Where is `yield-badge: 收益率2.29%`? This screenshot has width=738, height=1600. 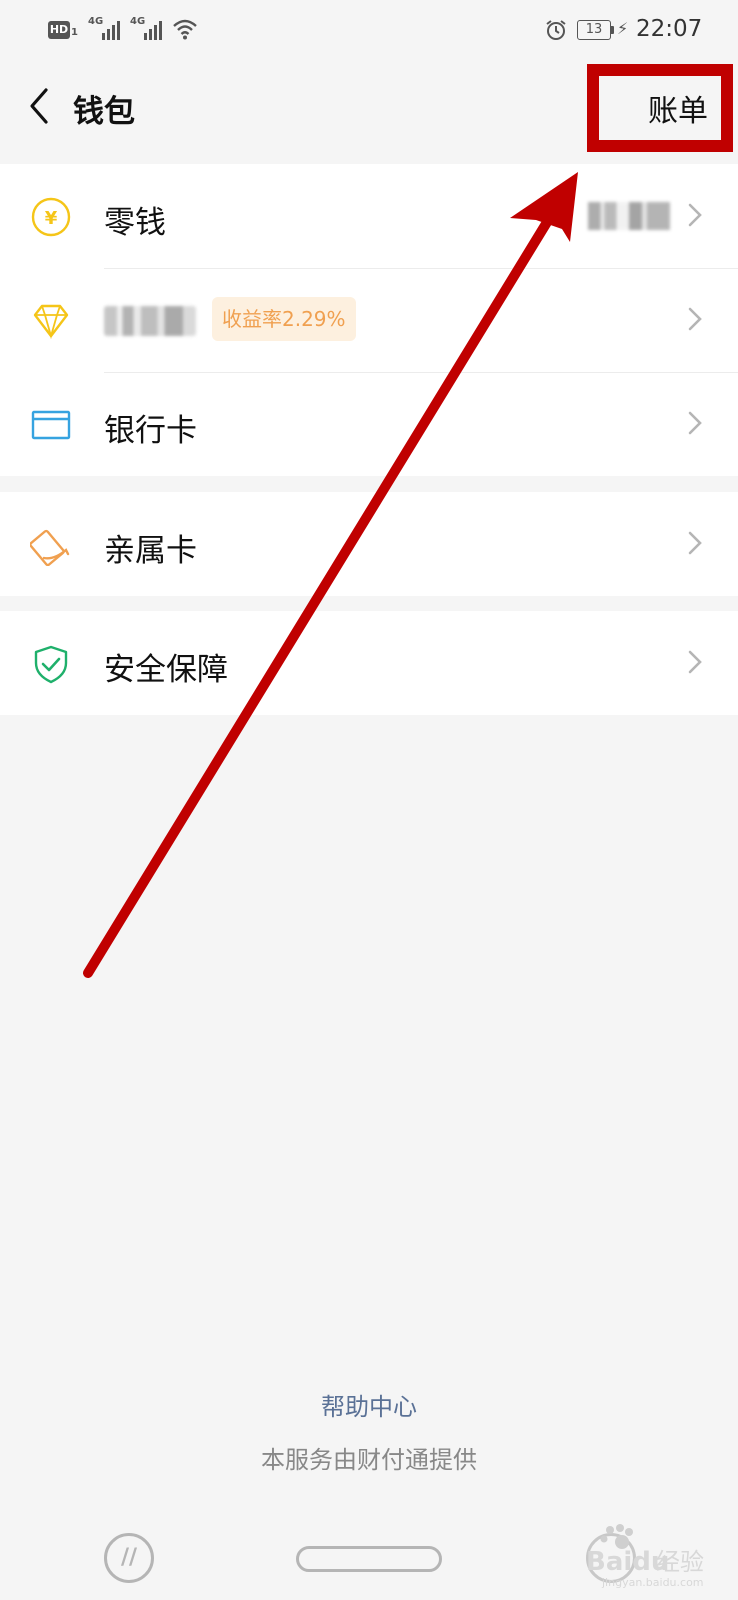
yield-badge: 收益率2.29% is located at coordinates (284, 319).